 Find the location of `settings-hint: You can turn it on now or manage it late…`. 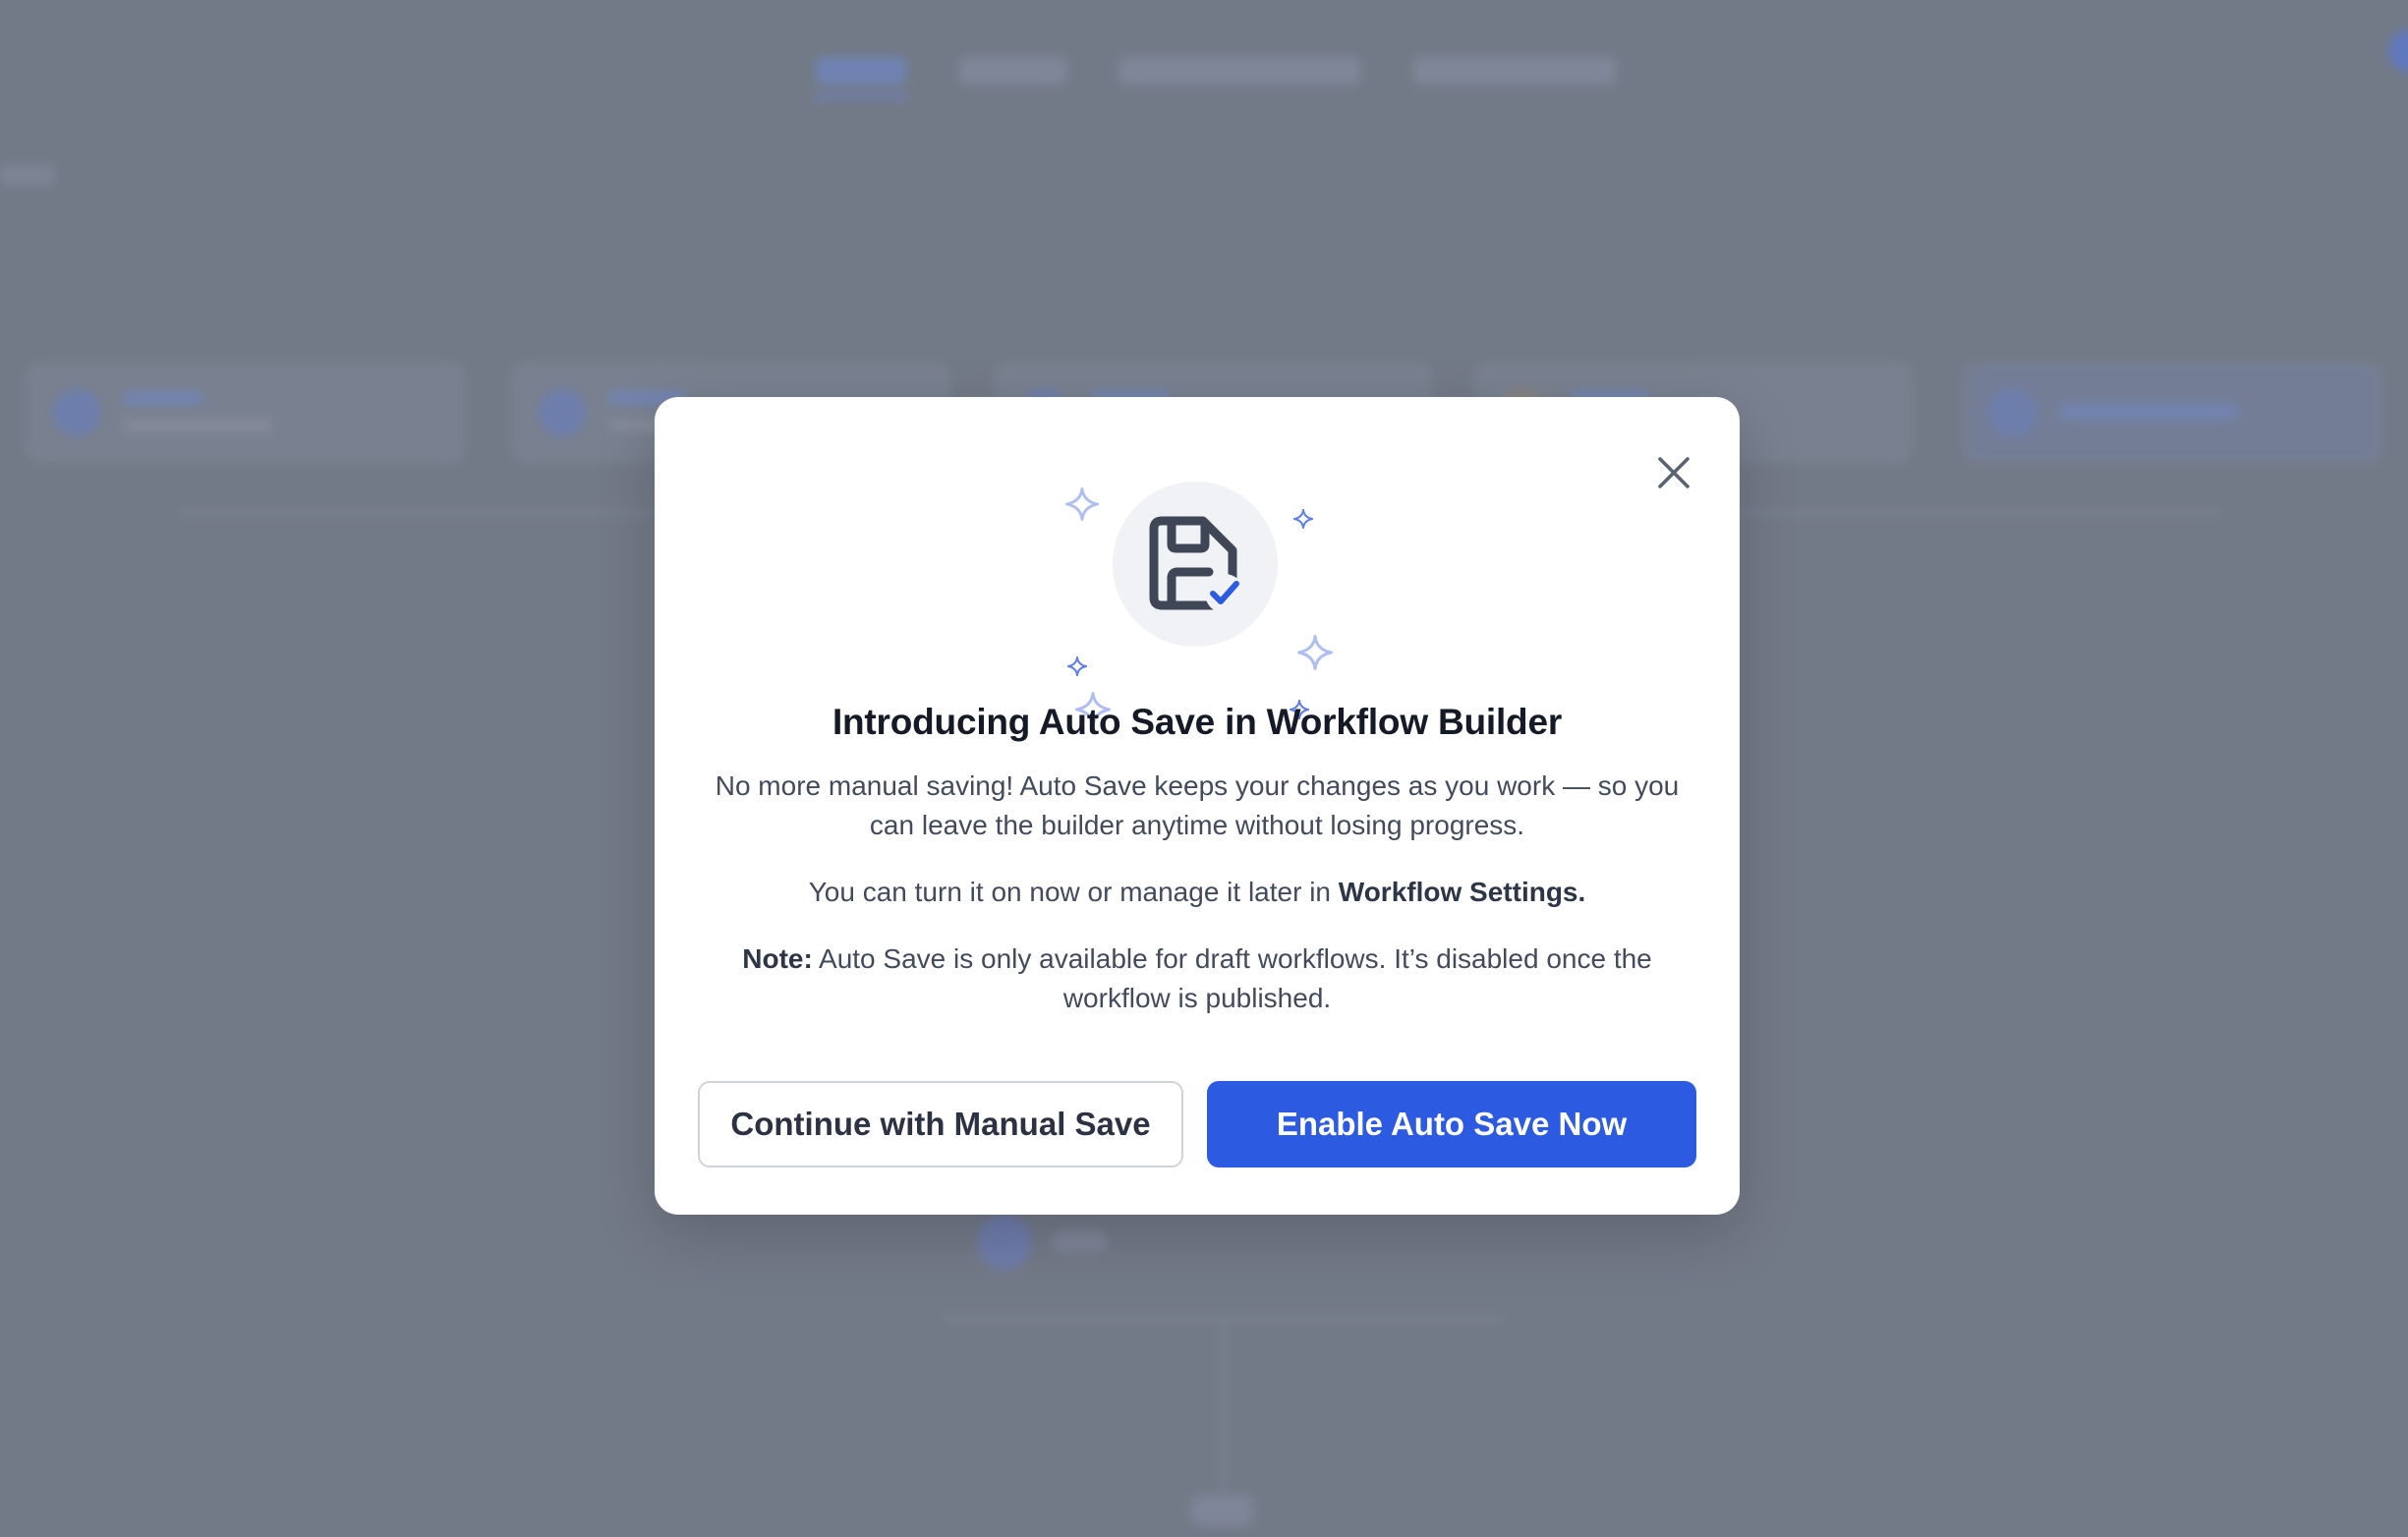

settings-hint: You can turn it on now or manage it late… is located at coordinates (1198, 892).